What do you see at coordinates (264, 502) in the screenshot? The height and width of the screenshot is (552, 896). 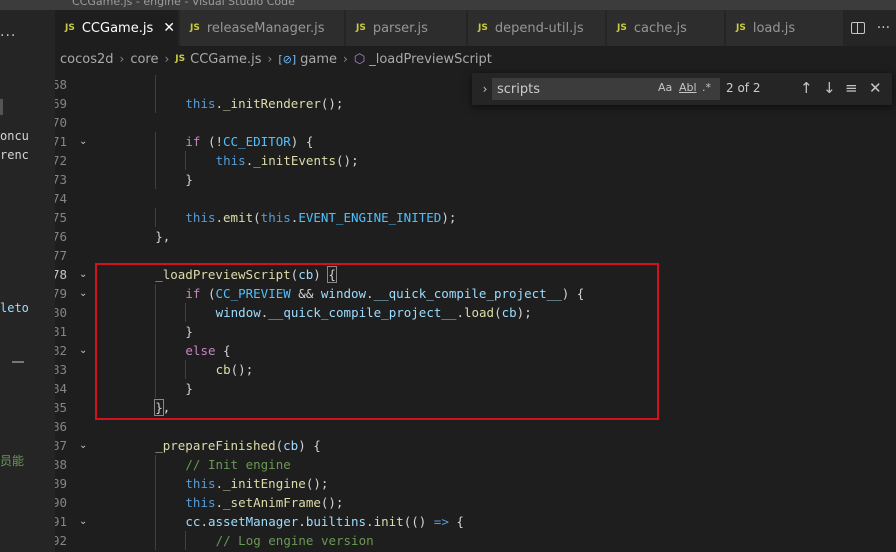 I see `code-line: this._setAnimFrame();` at bounding box center [264, 502].